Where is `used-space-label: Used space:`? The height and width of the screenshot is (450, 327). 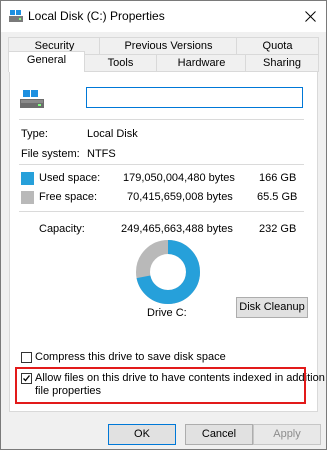 used-space-label: Used space: is located at coordinates (70, 178).